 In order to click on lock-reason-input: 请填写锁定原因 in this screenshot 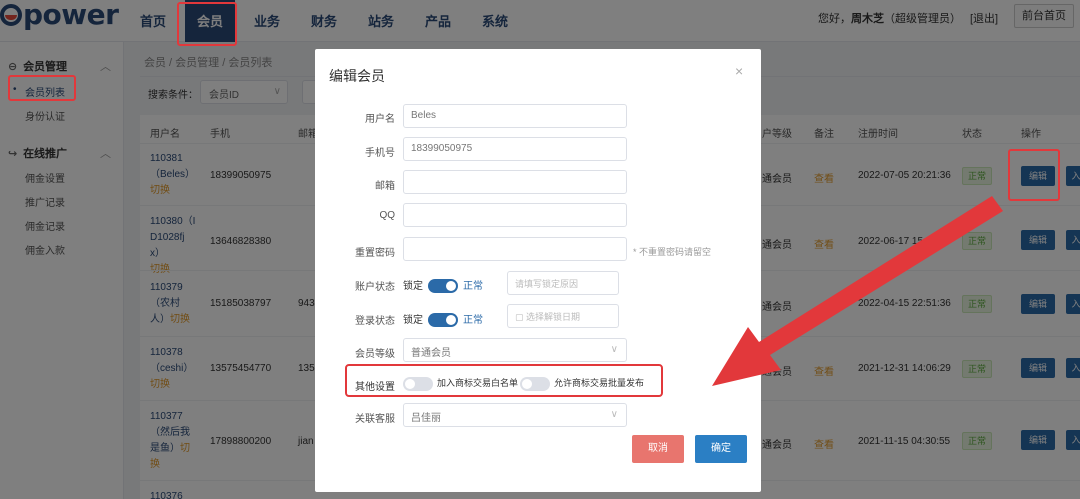, I will do `click(563, 283)`.